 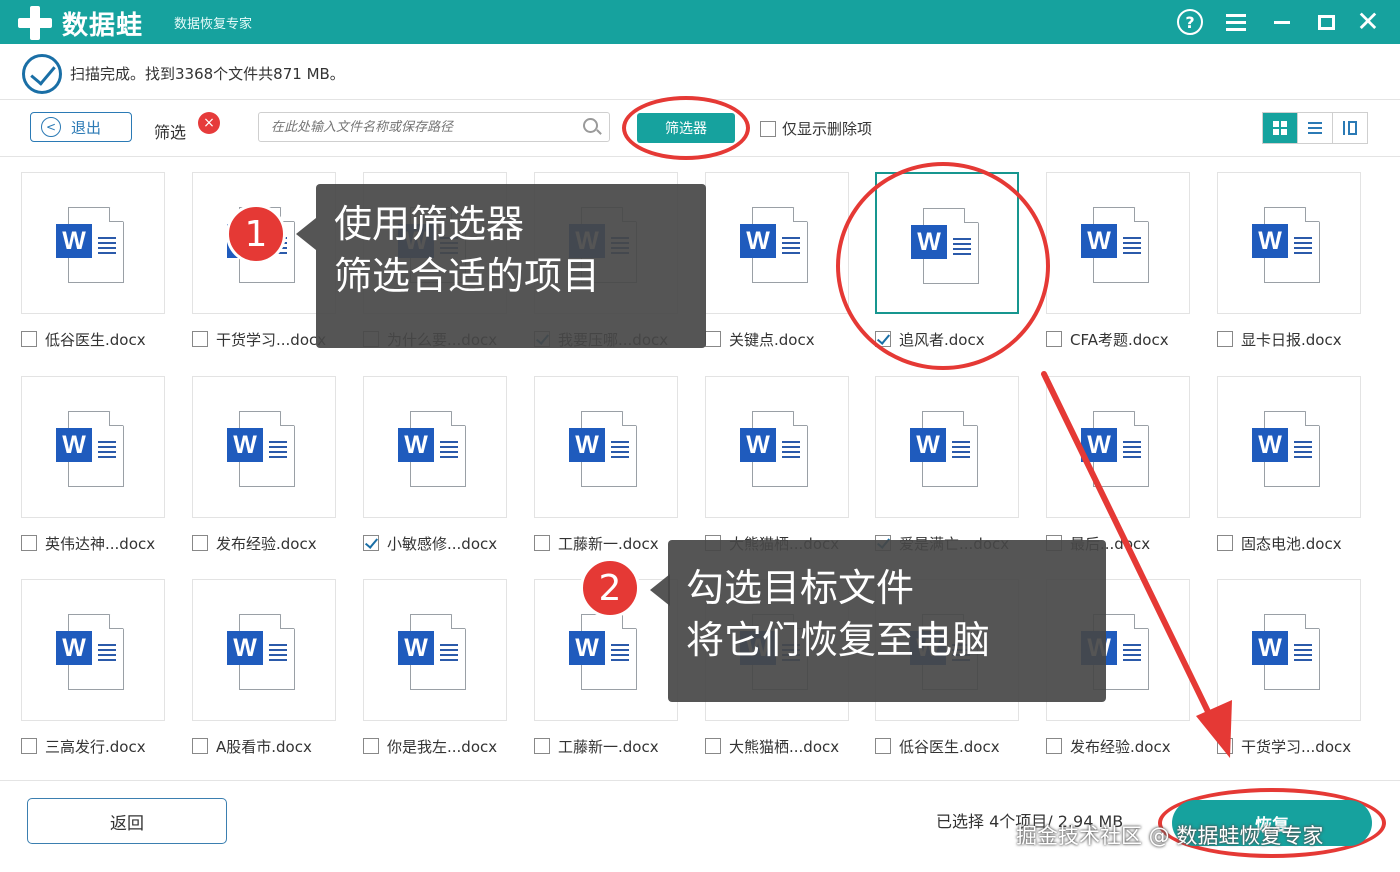 What do you see at coordinates (442, 746) in the screenshot?
I see `file-name: 你是我左...docx` at bounding box center [442, 746].